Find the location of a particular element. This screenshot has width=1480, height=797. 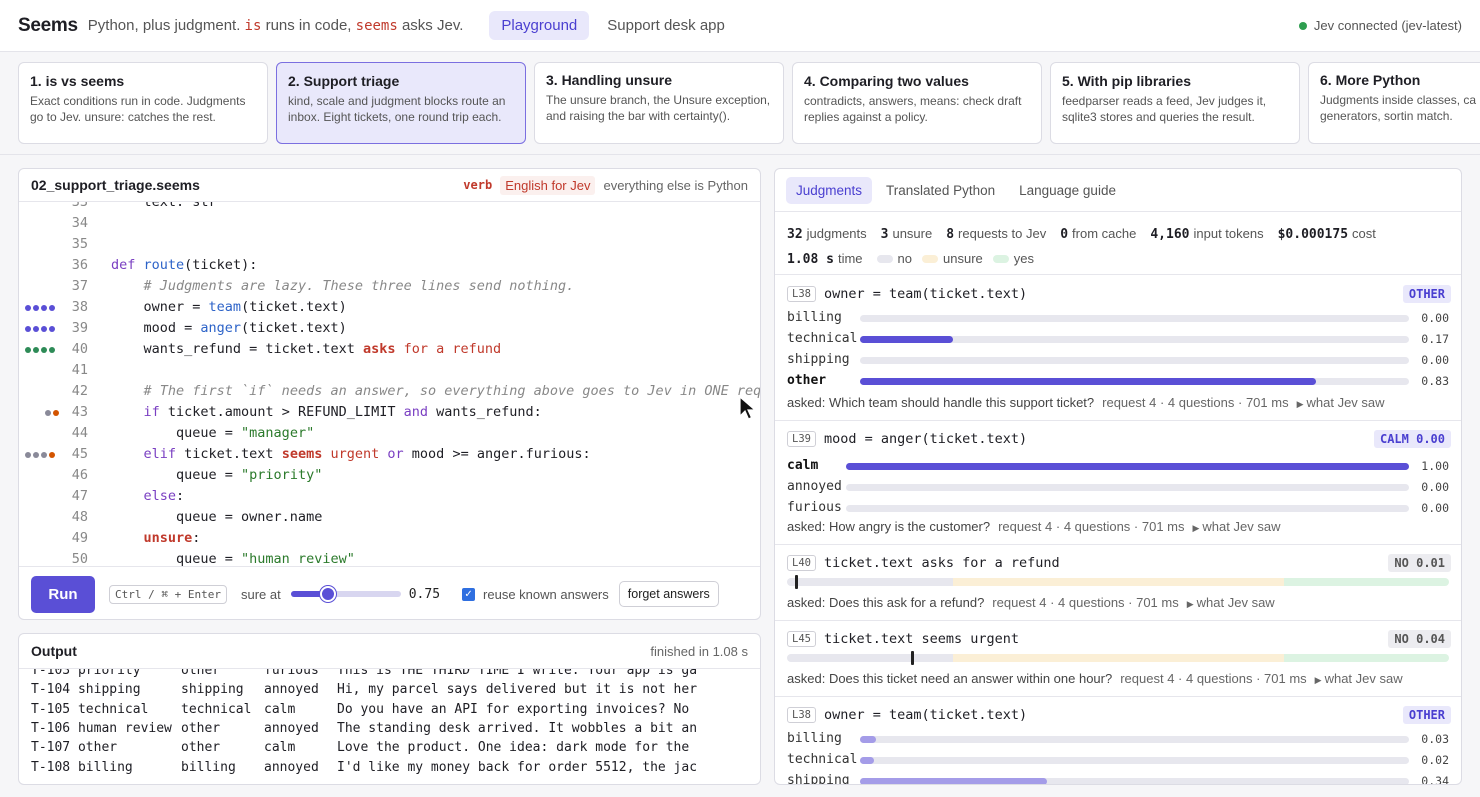

line-number: 50 is located at coordinates (79, 558).